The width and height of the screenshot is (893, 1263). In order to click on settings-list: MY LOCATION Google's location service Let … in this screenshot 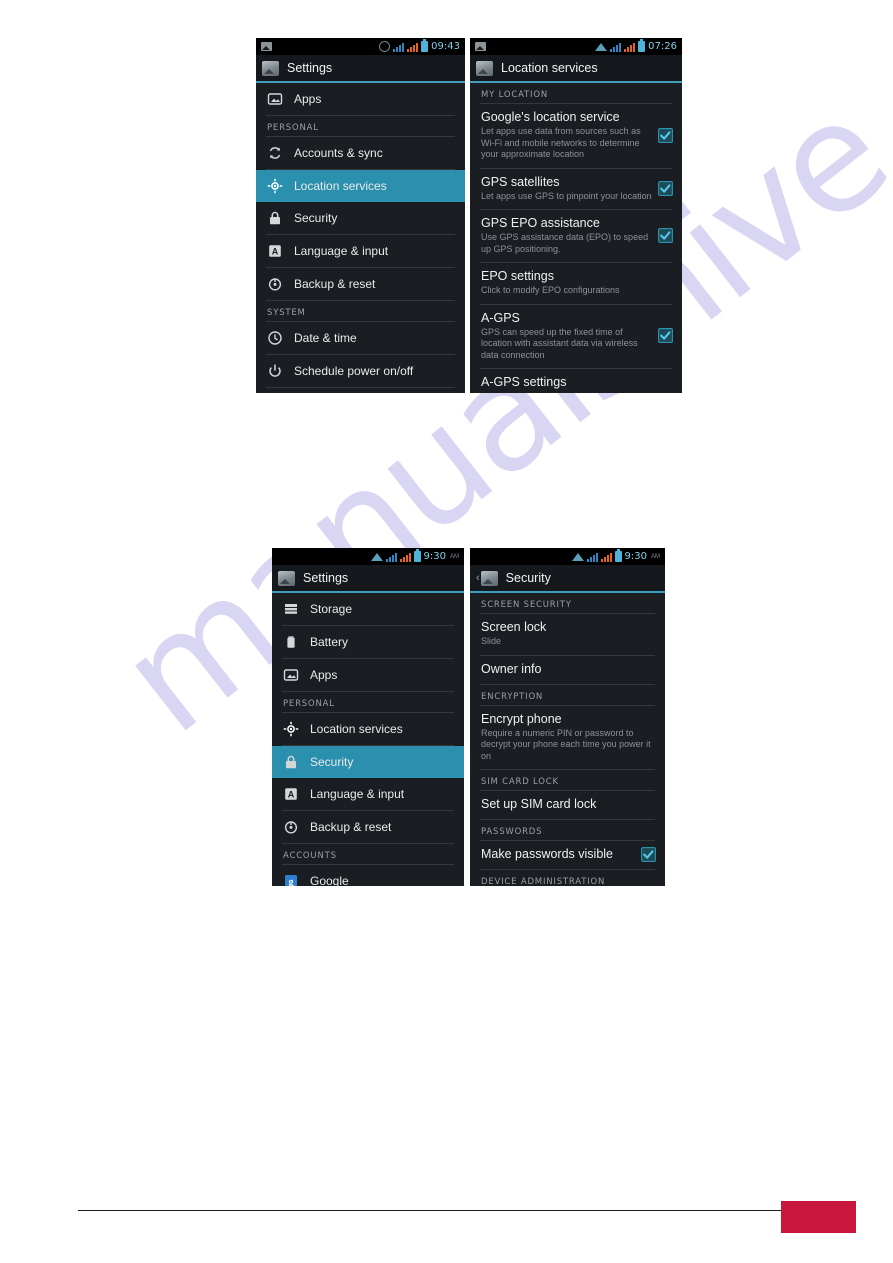, I will do `click(576, 238)`.